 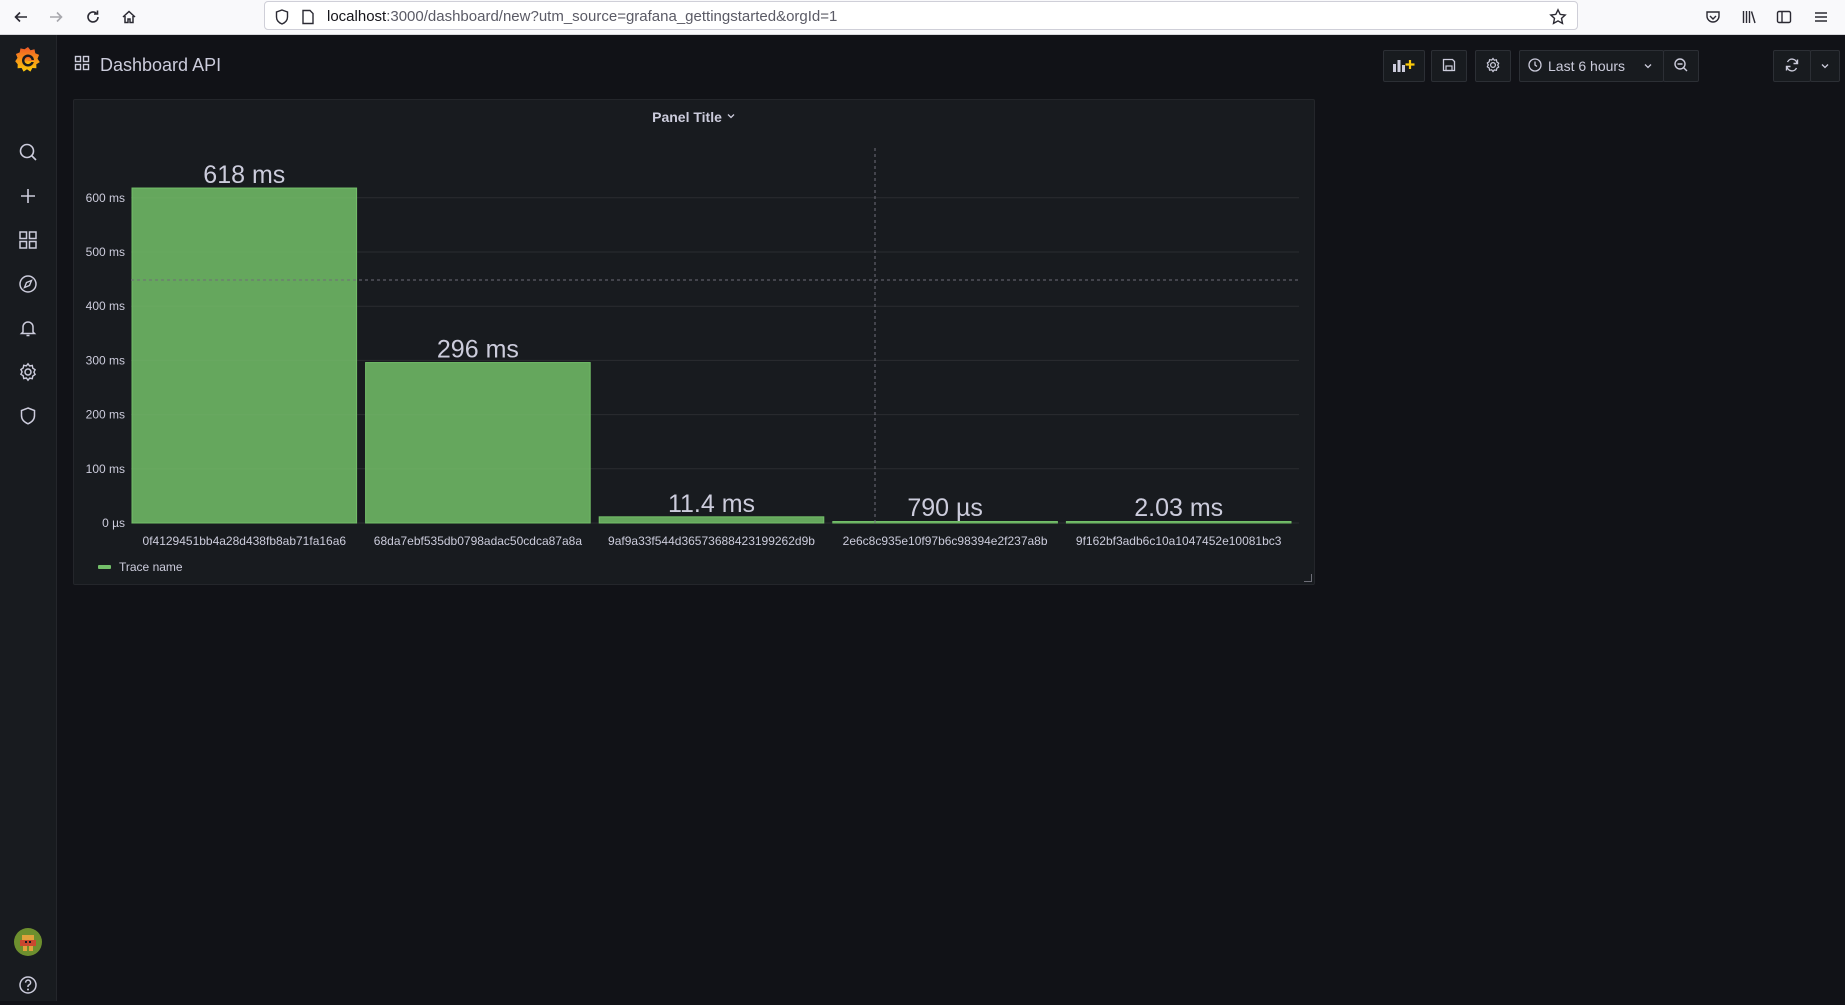 What do you see at coordinates (945, 508) in the screenshot?
I see `bar-value-label: 790 µs` at bounding box center [945, 508].